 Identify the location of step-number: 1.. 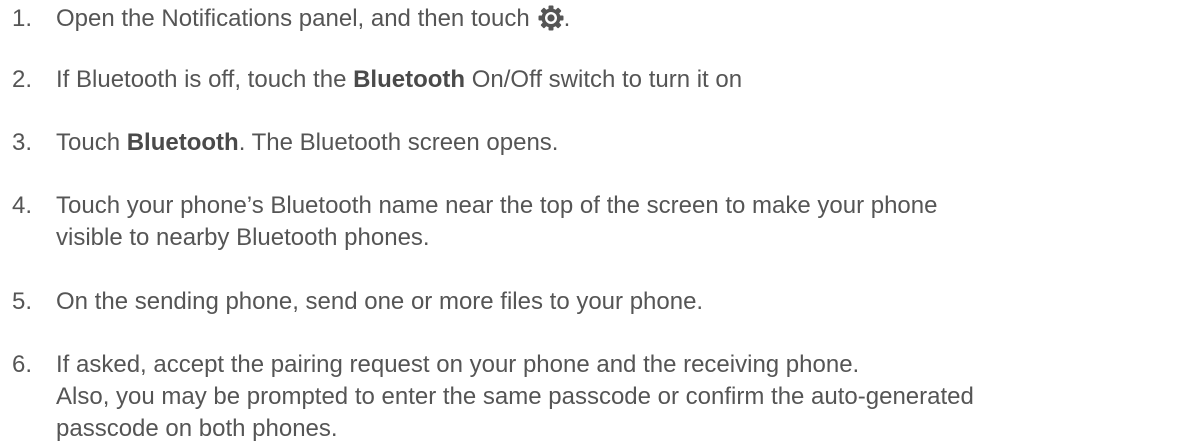
(22, 18).